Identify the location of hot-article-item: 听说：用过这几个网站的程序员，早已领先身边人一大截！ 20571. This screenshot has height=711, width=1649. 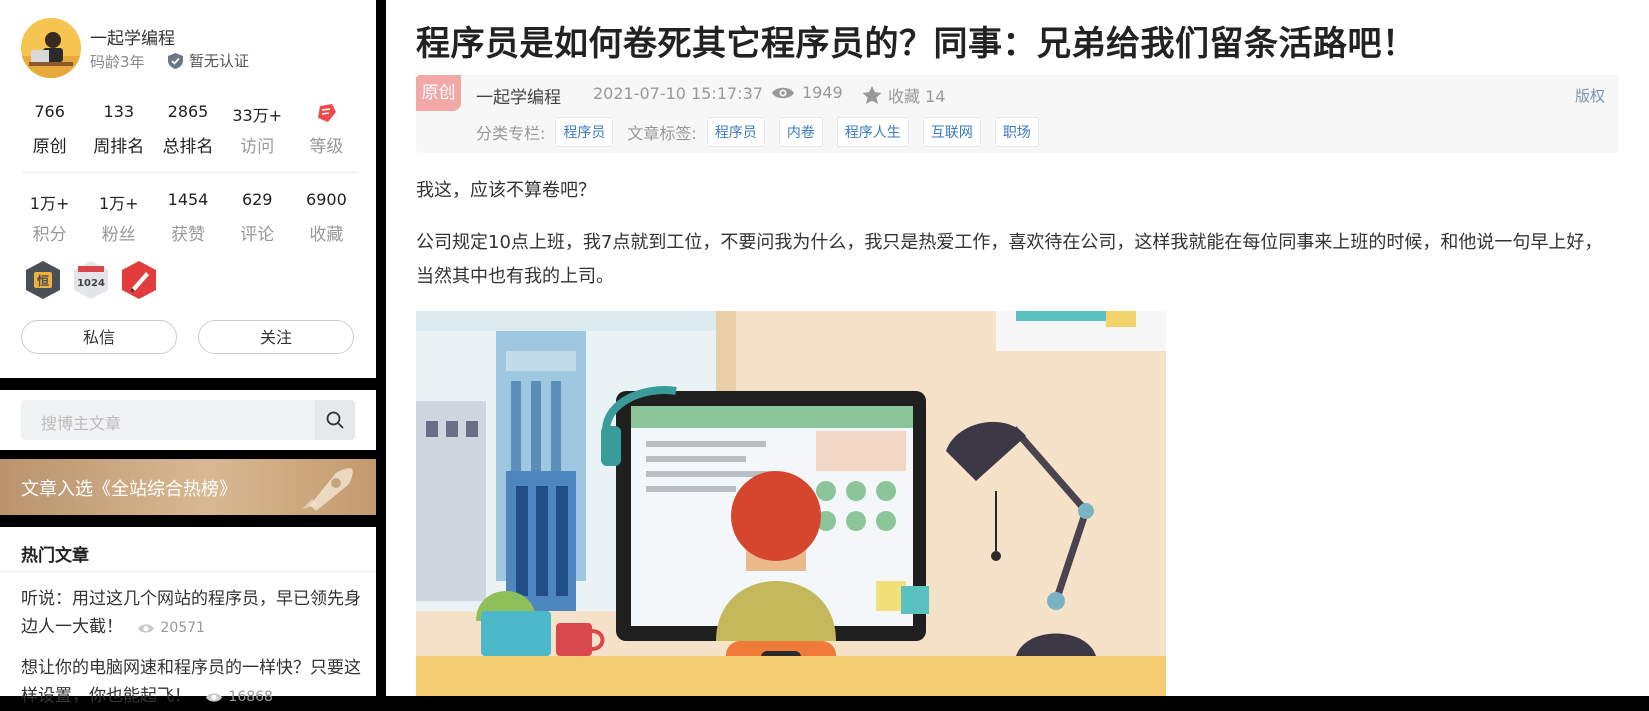
(191, 613).